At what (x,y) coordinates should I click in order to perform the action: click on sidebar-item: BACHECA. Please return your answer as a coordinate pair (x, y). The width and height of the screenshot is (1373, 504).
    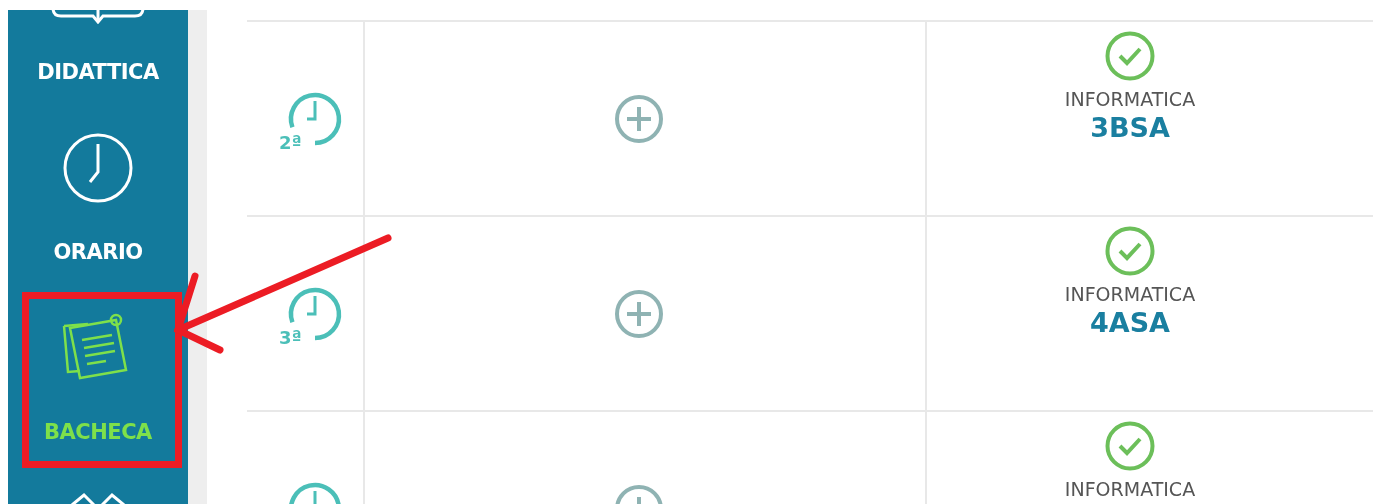
    Looking at the image, I should click on (98, 380).